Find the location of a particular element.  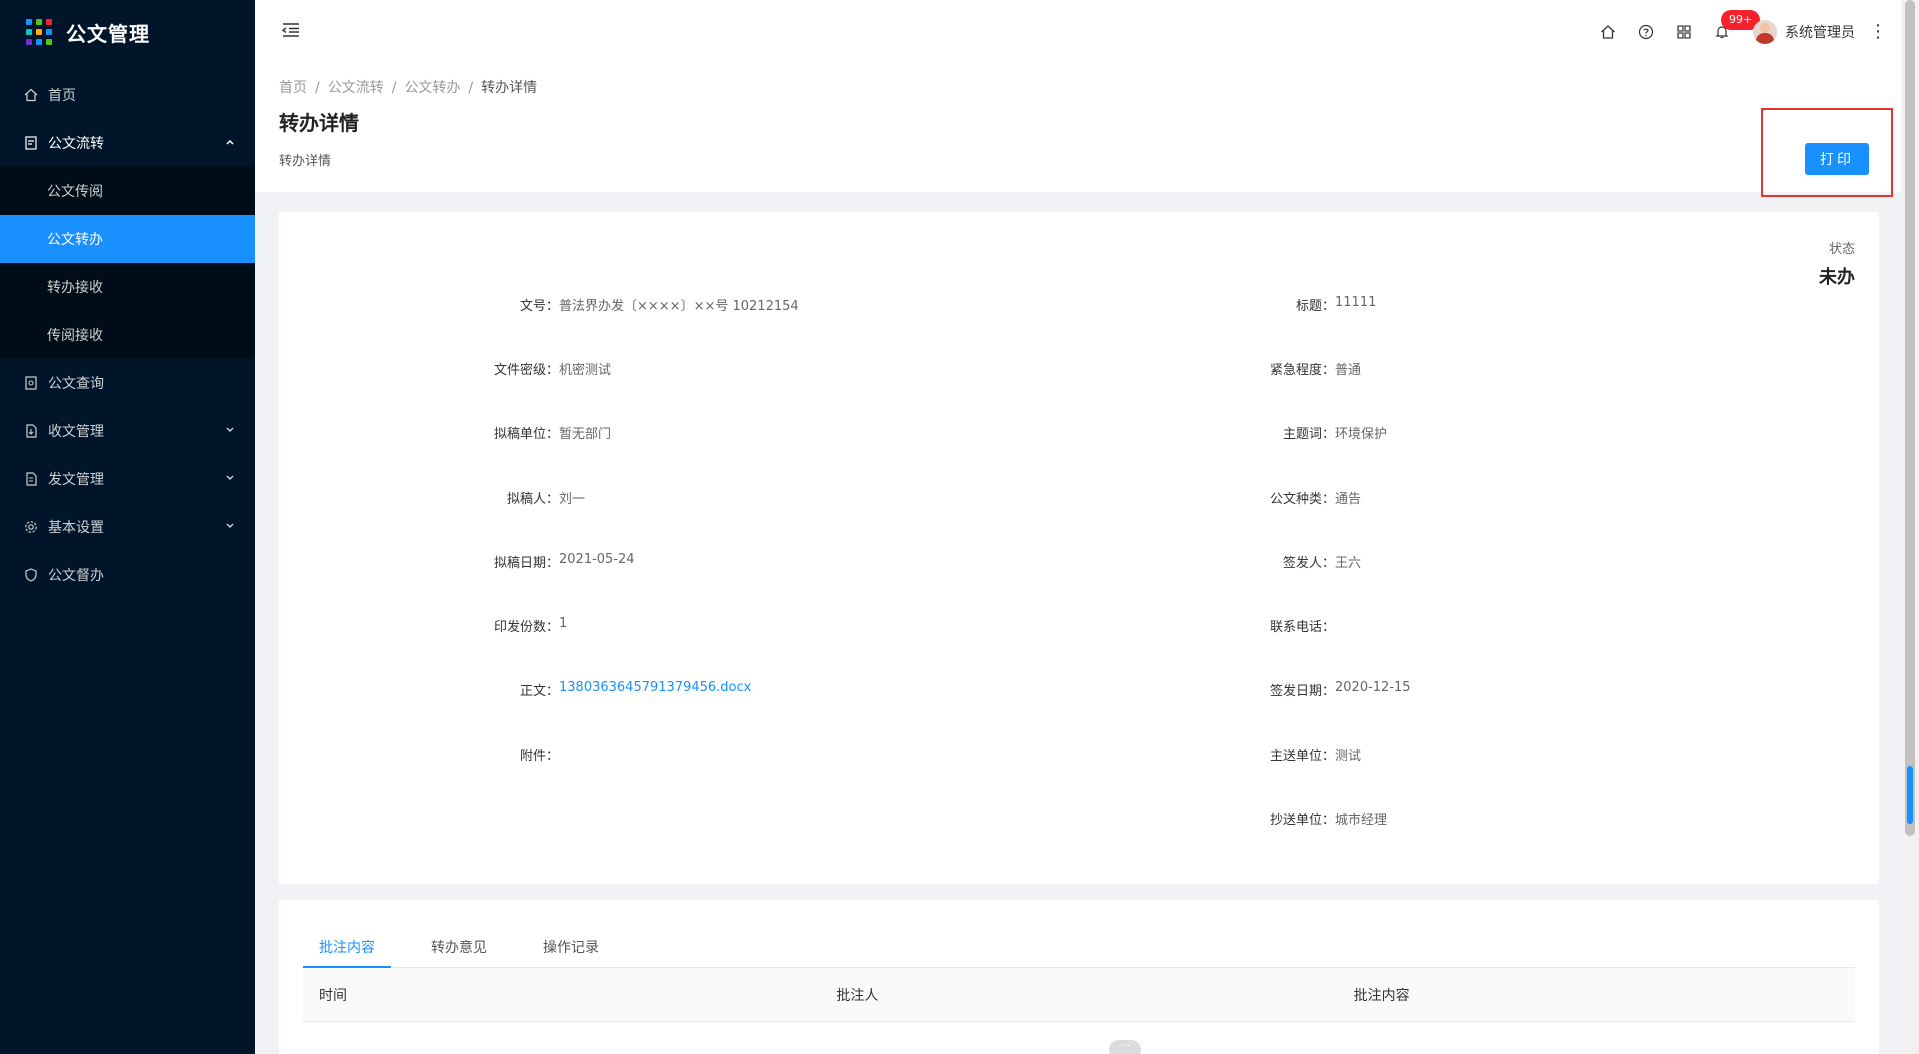

sidebar-item-home: 首页 is located at coordinates (127, 95).